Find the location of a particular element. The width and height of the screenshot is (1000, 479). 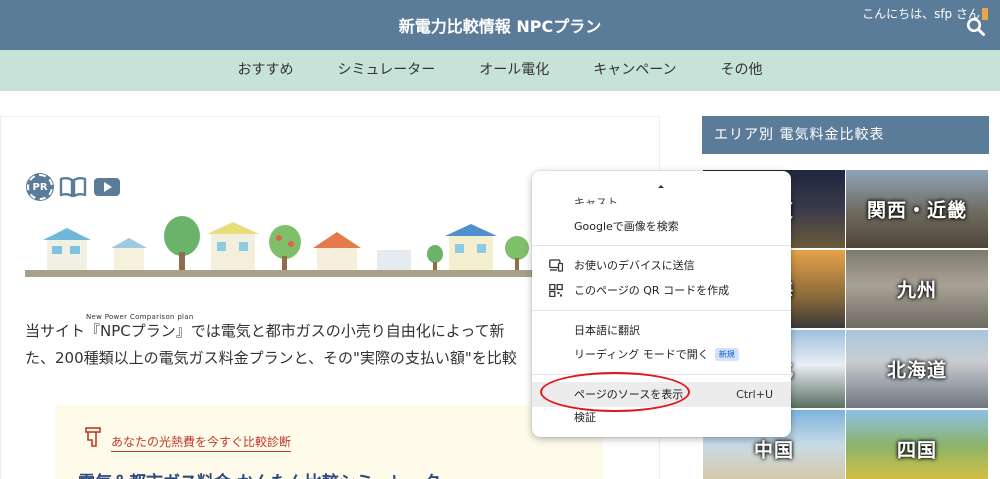

area-tile-label: 九州 is located at coordinates (916, 290).